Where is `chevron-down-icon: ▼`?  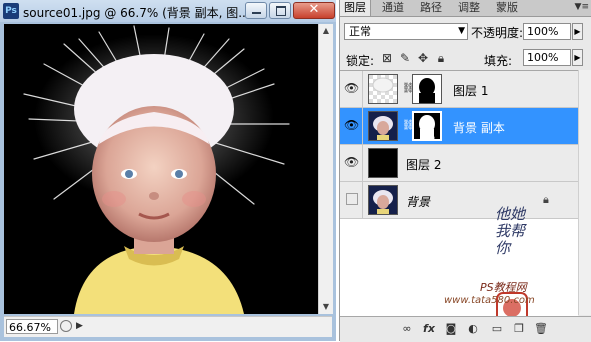 chevron-down-icon: ▼ is located at coordinates (461, 31).